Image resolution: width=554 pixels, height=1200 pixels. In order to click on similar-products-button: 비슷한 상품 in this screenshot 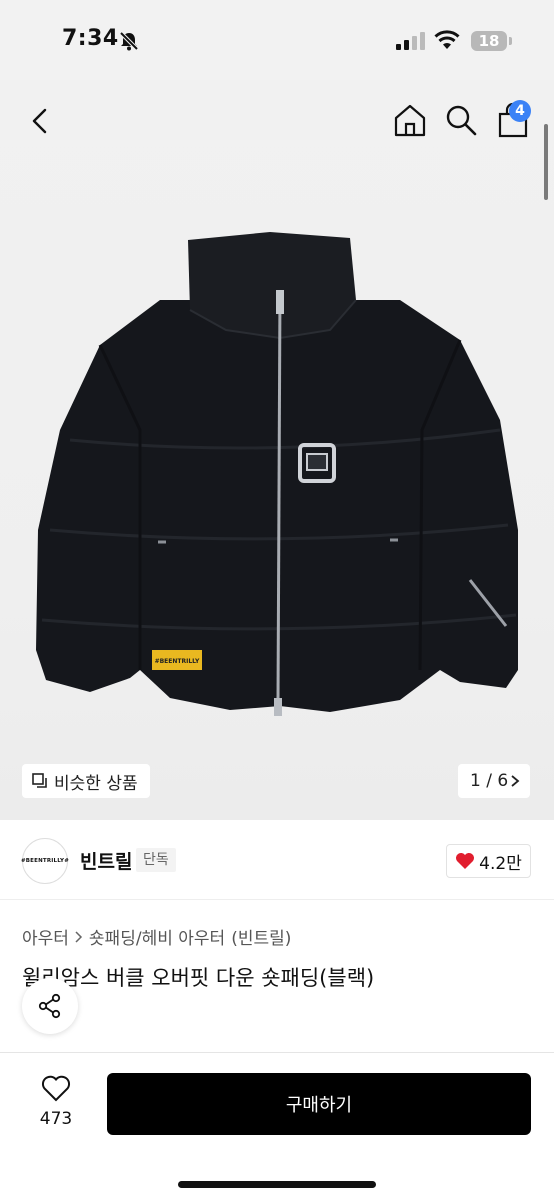, I will do `click(86, 781)`.